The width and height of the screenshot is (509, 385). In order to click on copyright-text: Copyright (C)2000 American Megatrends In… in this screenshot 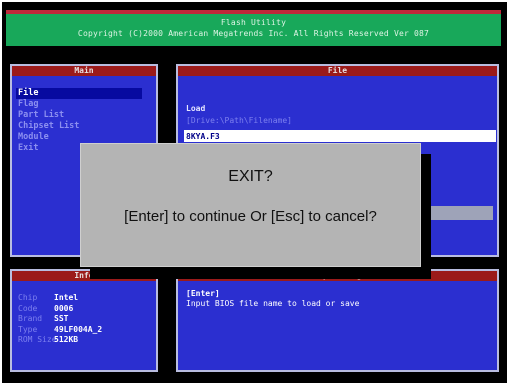, I will do `click(253, 33)`.